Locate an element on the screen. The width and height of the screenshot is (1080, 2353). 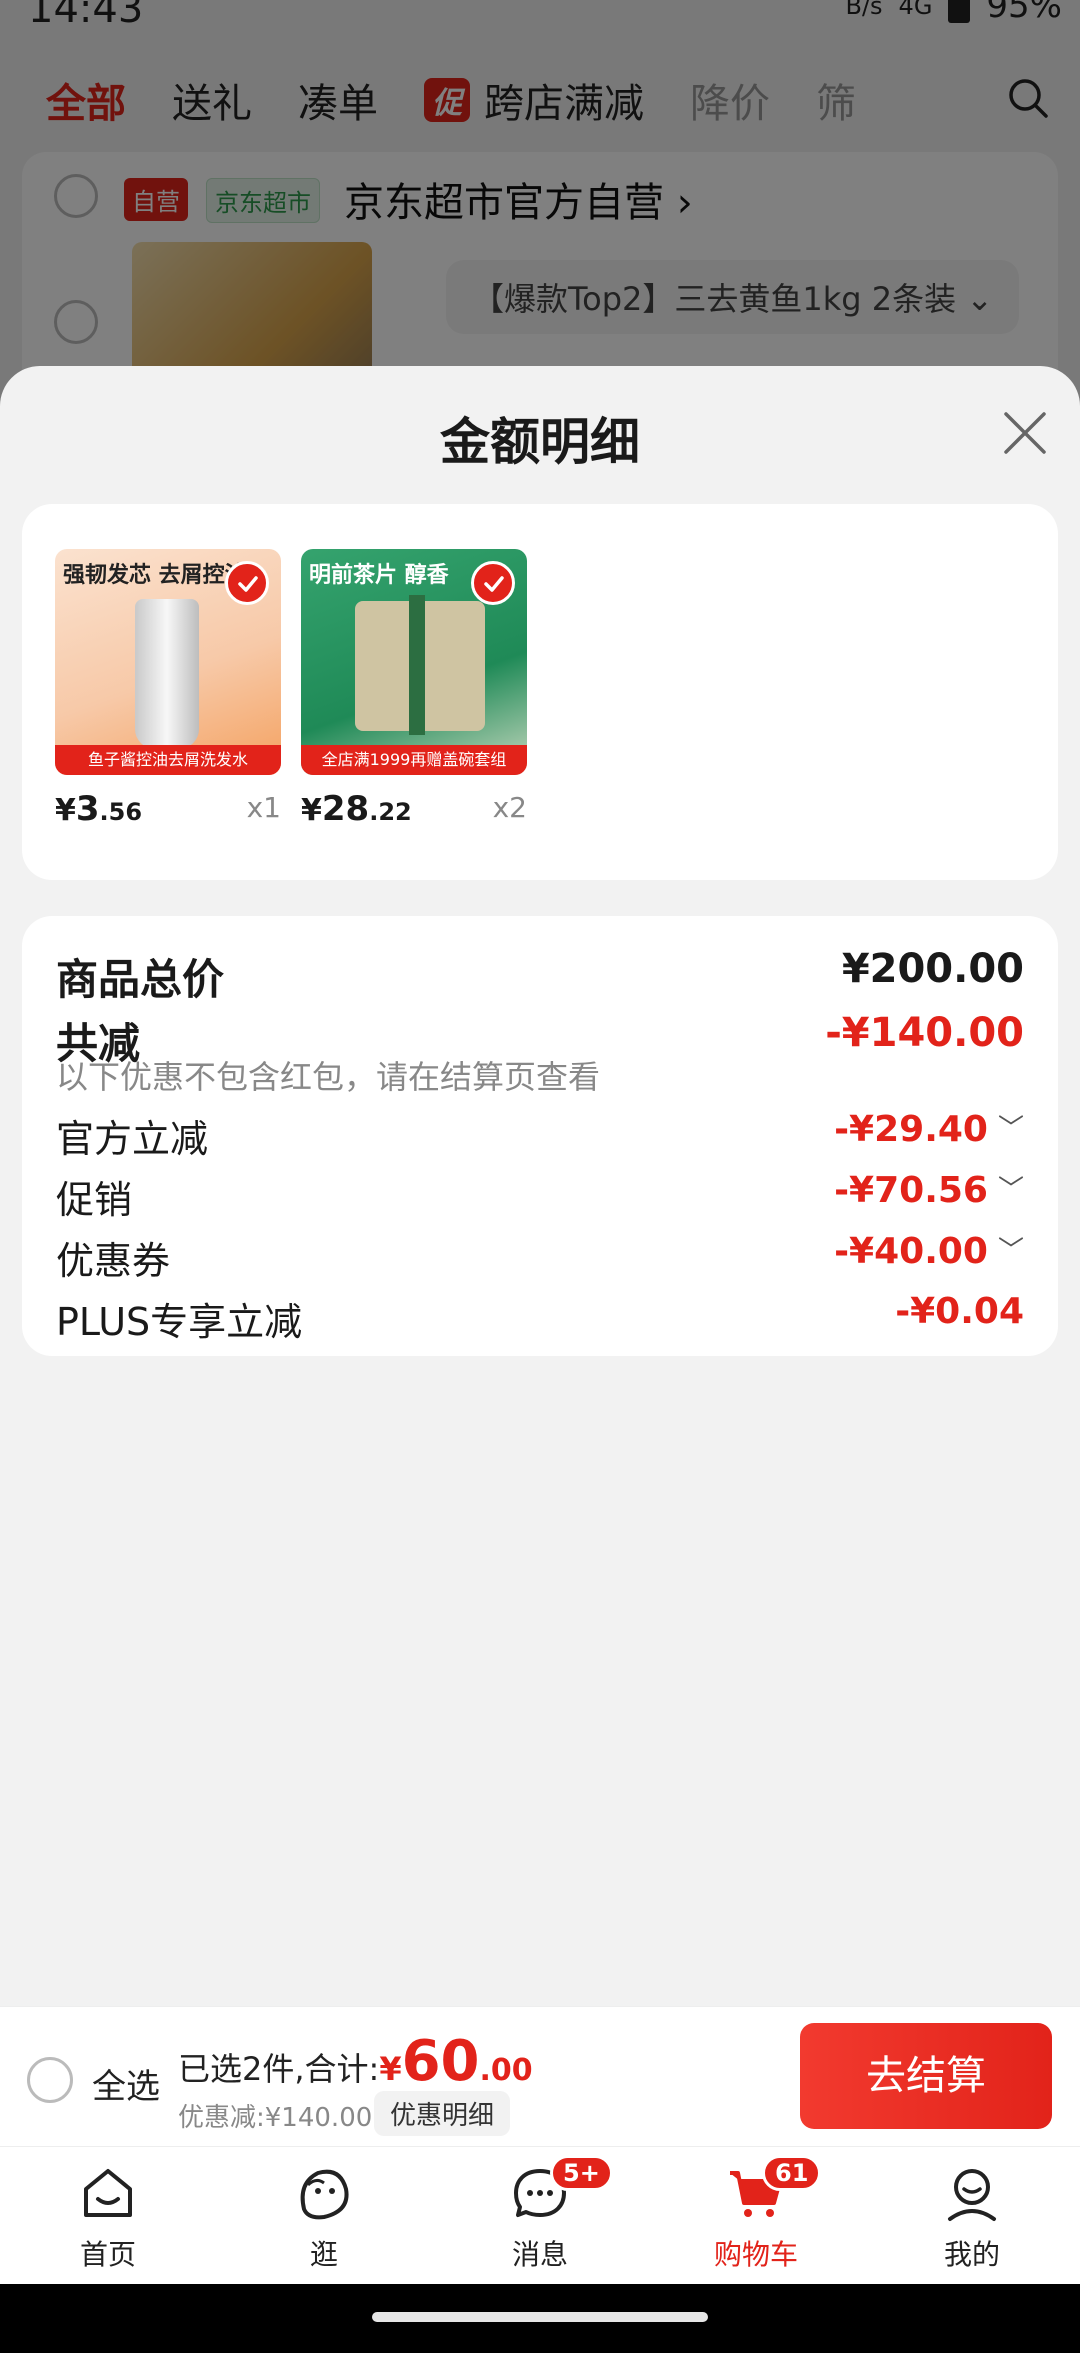
tab-cart-label: 购物车 is located at coordinates (755, 2254).